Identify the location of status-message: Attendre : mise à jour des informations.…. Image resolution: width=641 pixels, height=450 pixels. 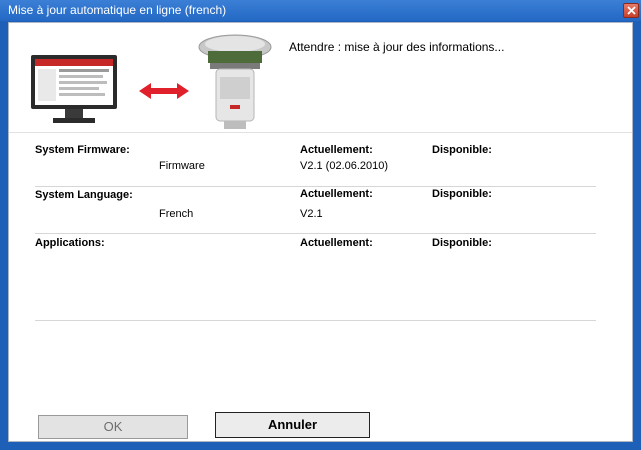
(397, 47).